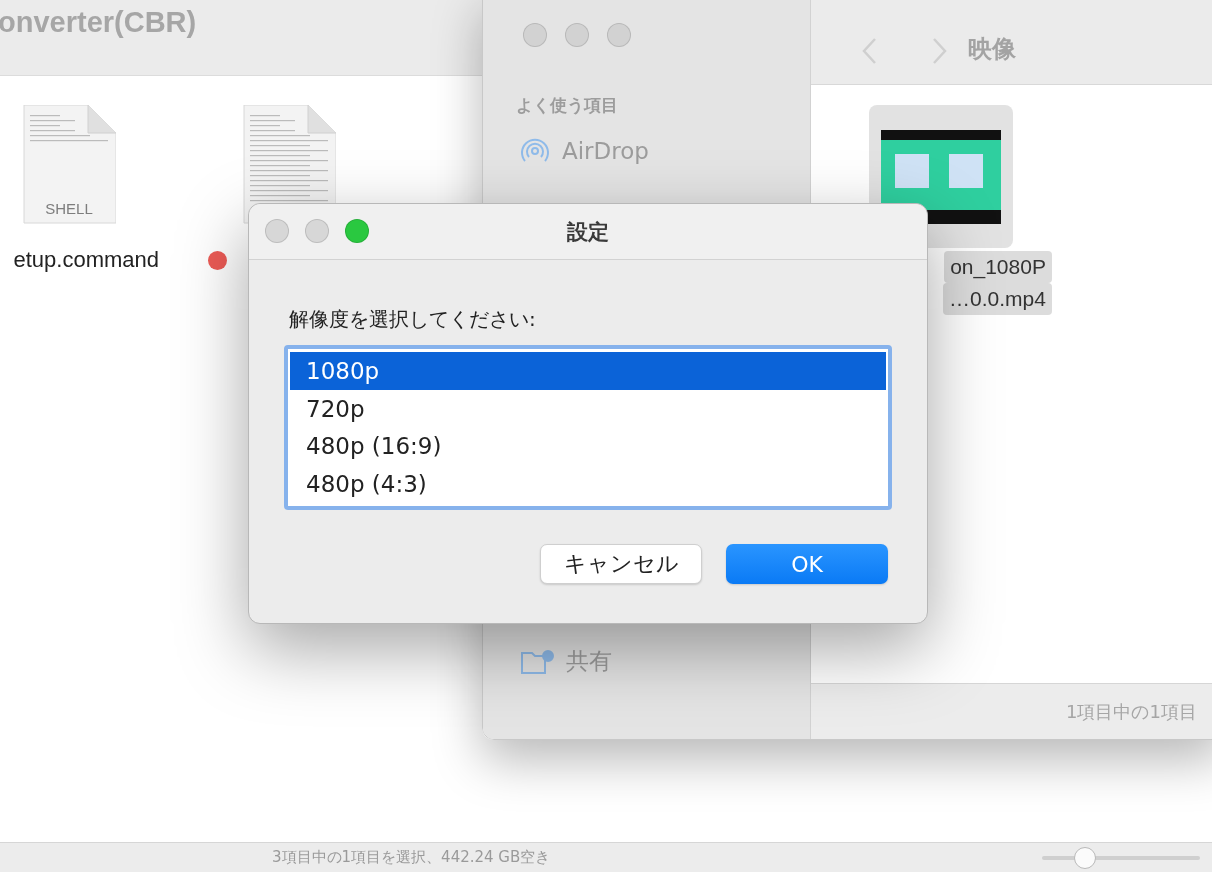 This screenshot has height=872, width=1212. What do you see at coordinates (588, 408) in the screenshot?
I see `list-option: 720p` at bounding box center [588, 408].